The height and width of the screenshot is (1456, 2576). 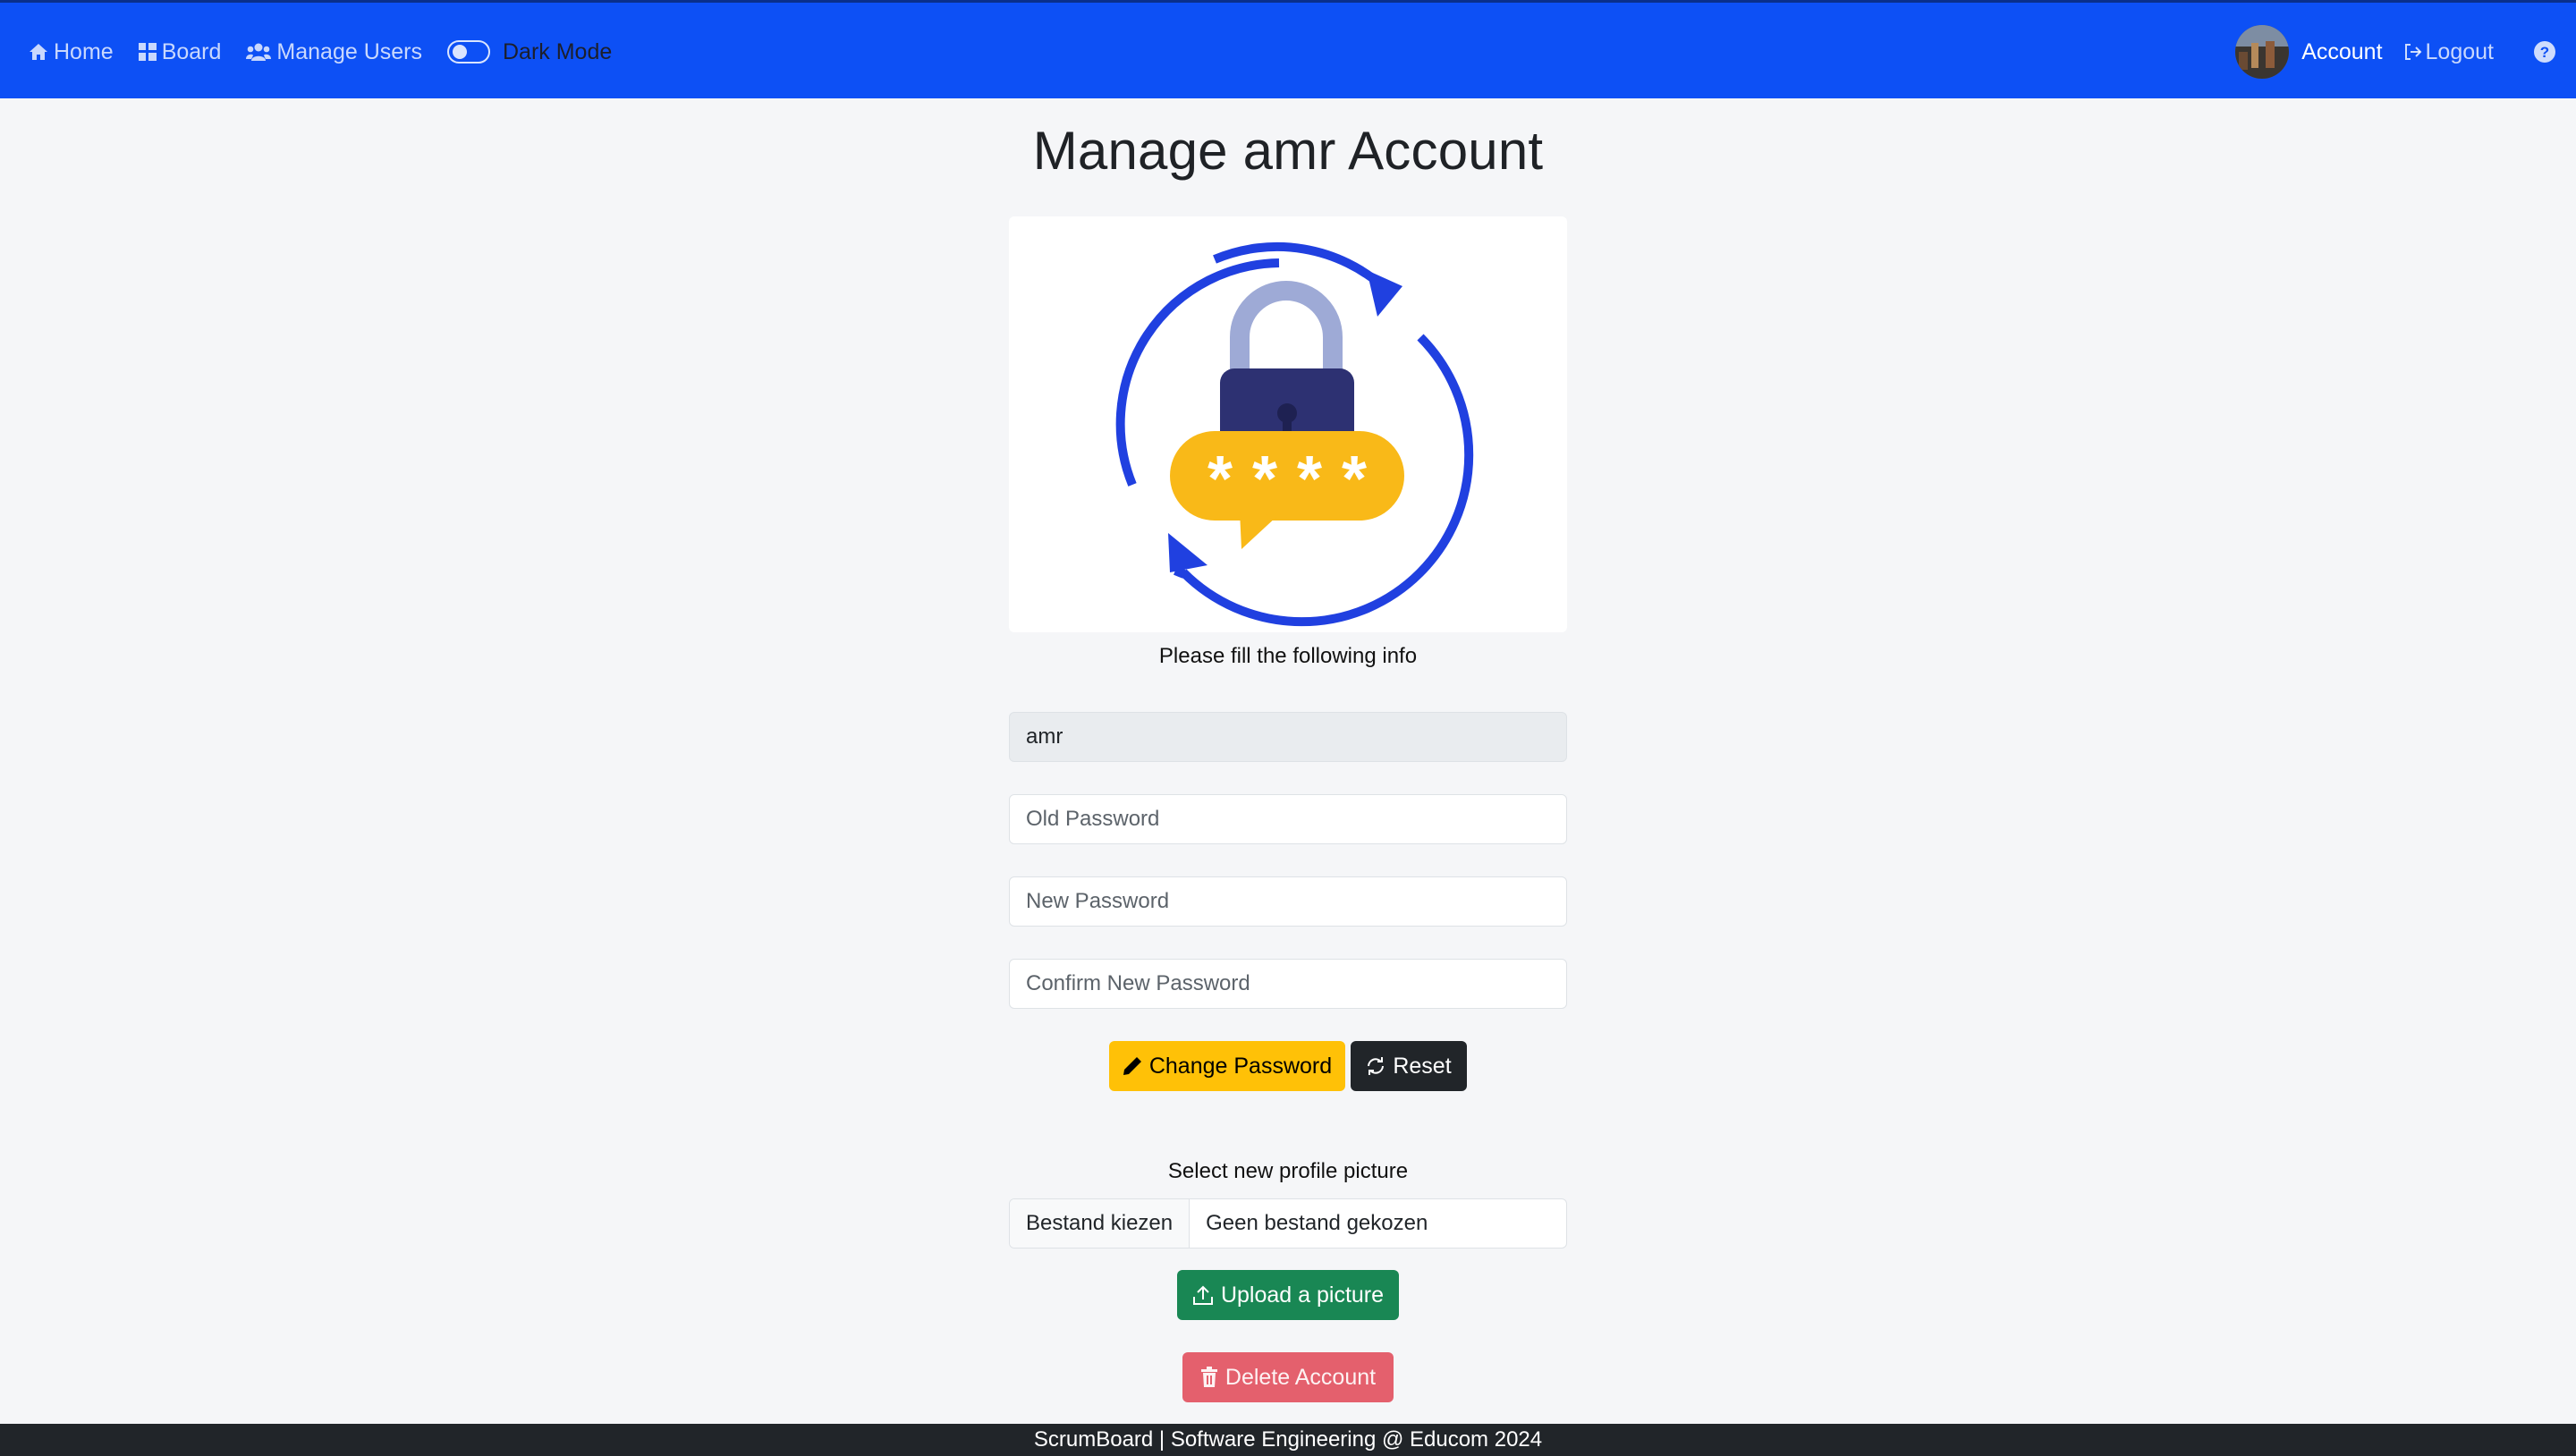 What do you see at coordinates (1208, 1377) in the screenshot?
I see `trash-icon` at bounding box center [1208, 1377].